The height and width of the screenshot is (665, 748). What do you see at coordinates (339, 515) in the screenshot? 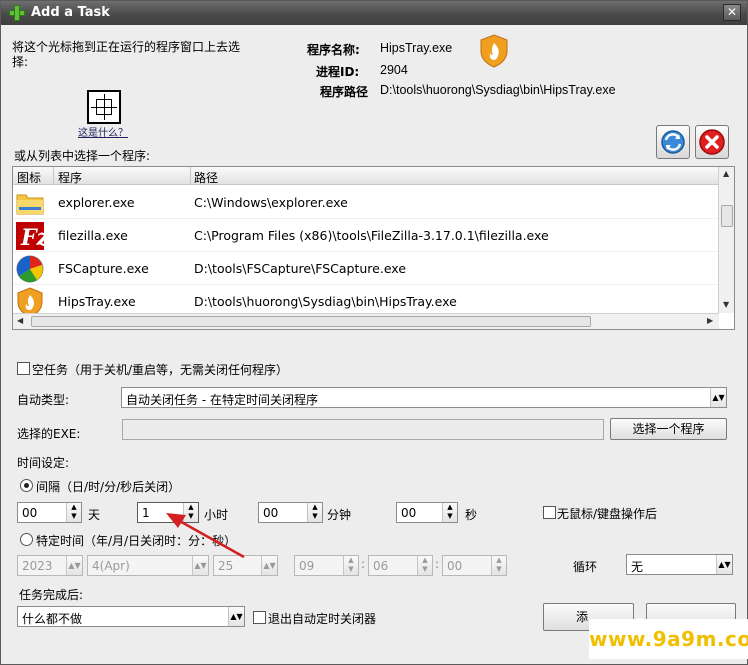
I see `minutes-unit: 分钟` at bounding box center [339, 515].